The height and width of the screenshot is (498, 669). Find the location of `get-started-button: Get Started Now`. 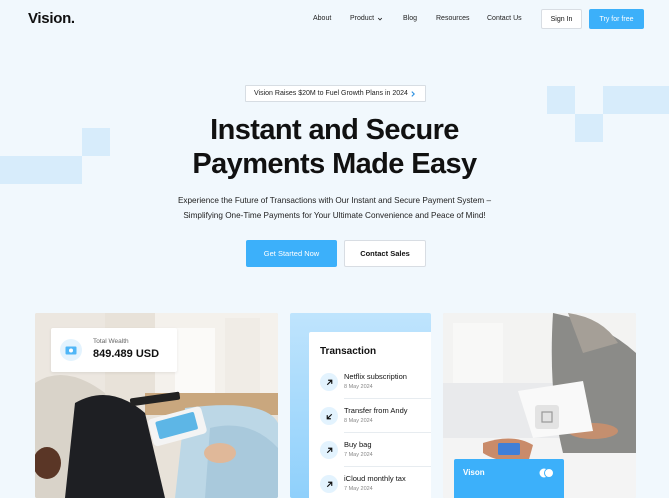

get-started-button: Get Started Now is located at coordinates (291, 253).